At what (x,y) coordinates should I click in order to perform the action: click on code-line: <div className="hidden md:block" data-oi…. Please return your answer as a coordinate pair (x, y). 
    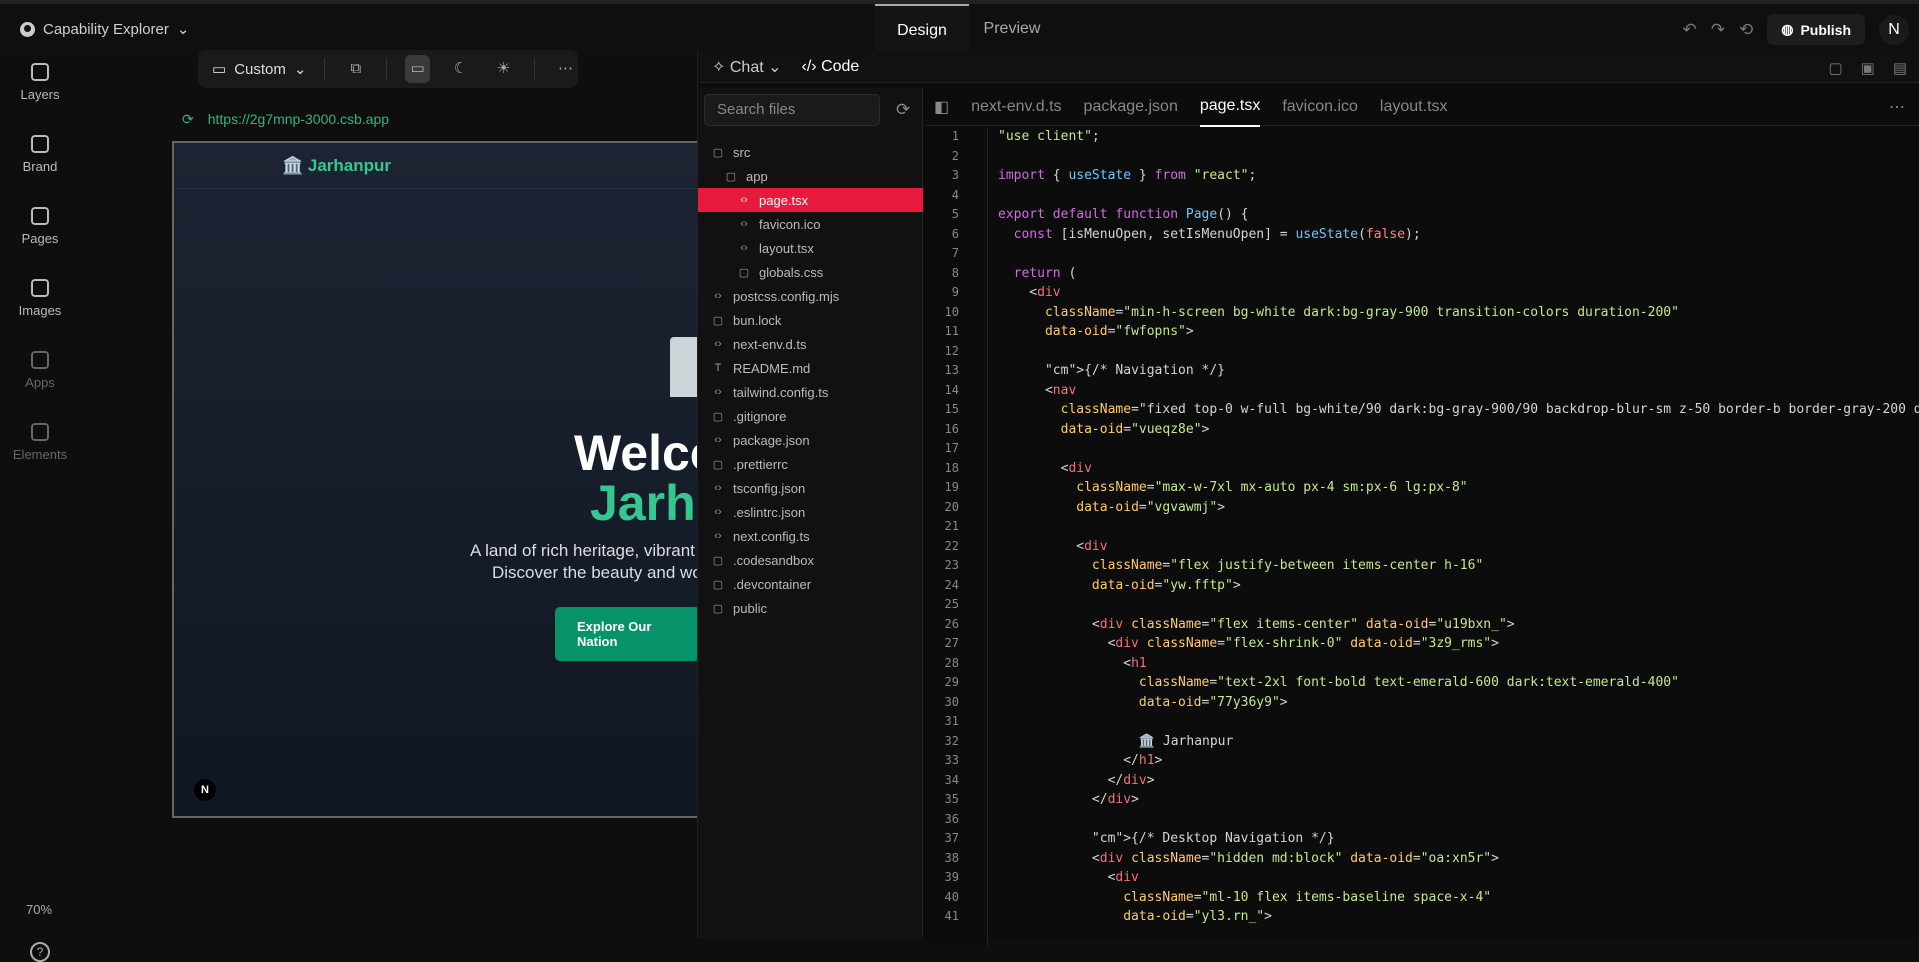
    Looking at the image, I should click on (1458, 859).